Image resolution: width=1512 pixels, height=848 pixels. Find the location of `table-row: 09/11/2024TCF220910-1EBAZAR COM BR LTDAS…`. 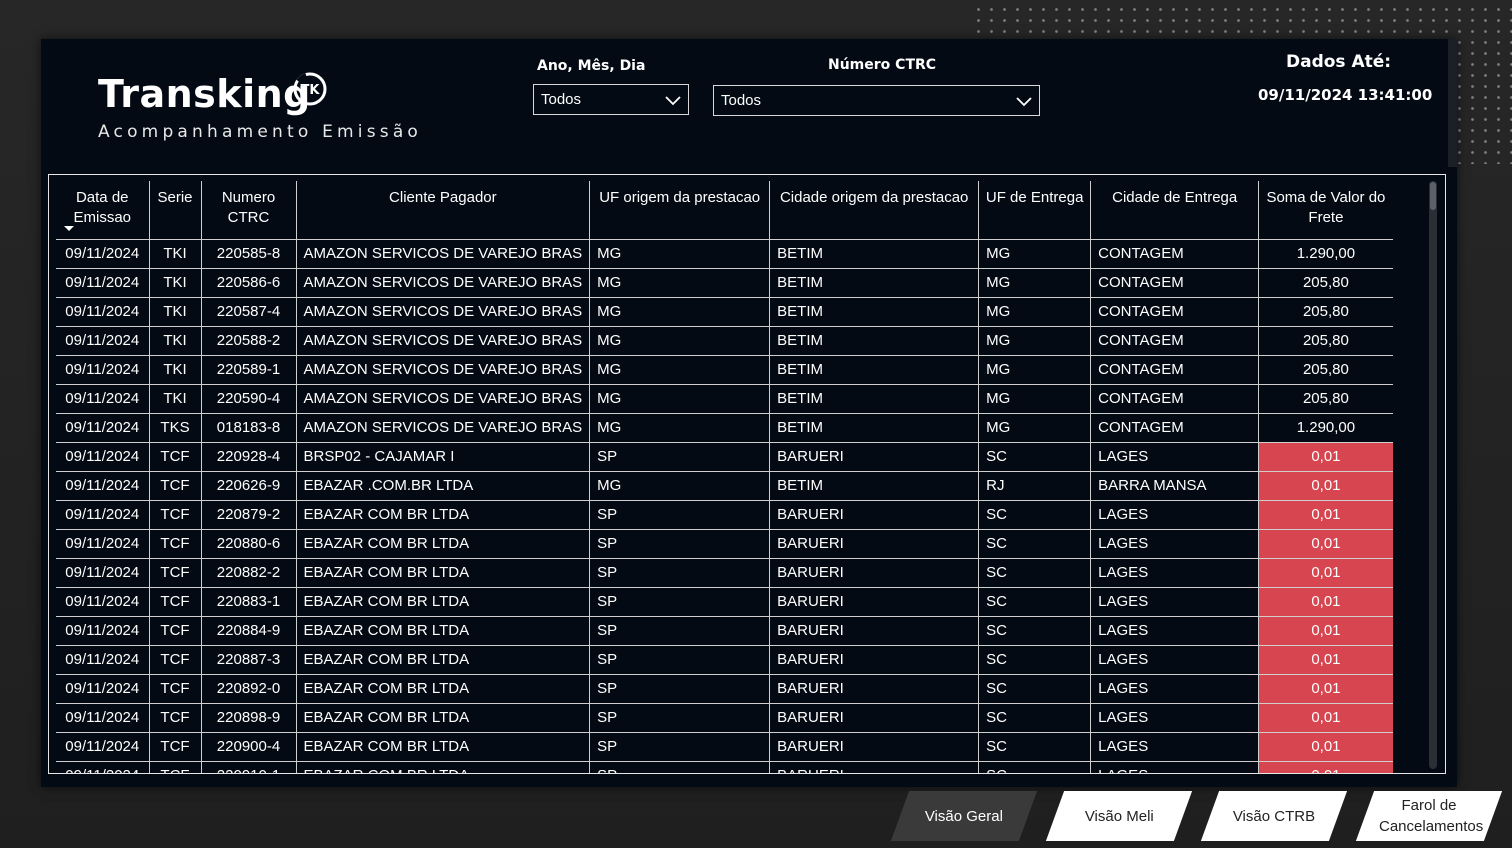

table-row: 09/11/2024TCF220910-1EBAZAR COM BR LTDAS… is located at coordinates (724, 767).